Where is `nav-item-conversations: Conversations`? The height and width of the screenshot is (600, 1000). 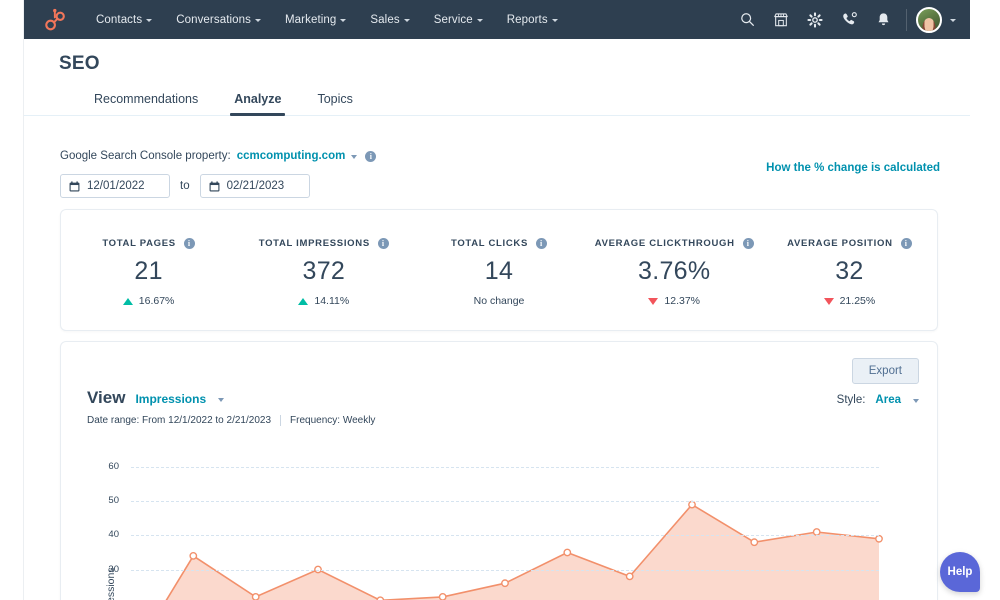
nav-item-conversations: Conversations is located at coordinates (218, 20).